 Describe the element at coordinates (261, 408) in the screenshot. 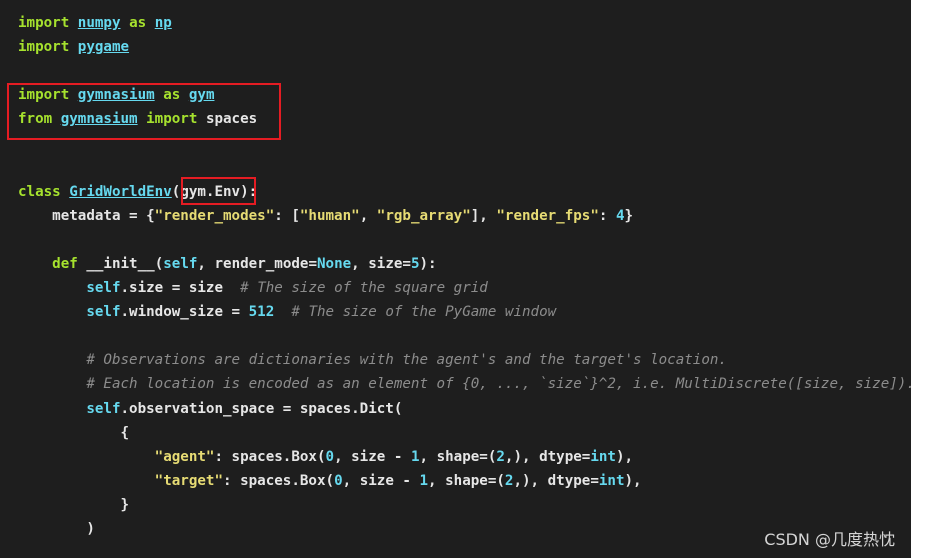

I see `assignment: .observation_space = spaces.Dict(` at that location.